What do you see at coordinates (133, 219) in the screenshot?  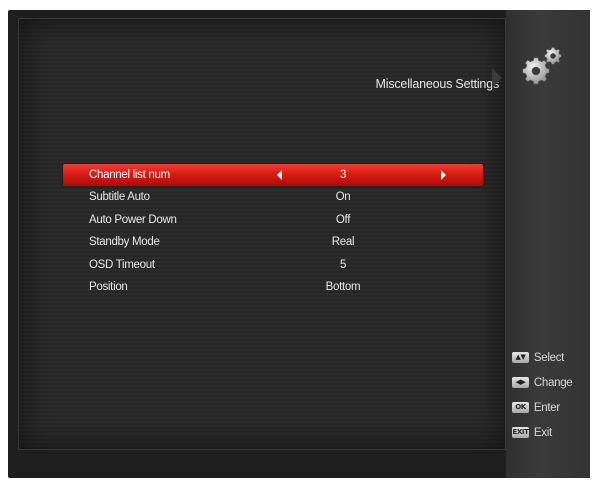 I see `menu-item-label: Auto Power Down` at bounding box center [133, 219].